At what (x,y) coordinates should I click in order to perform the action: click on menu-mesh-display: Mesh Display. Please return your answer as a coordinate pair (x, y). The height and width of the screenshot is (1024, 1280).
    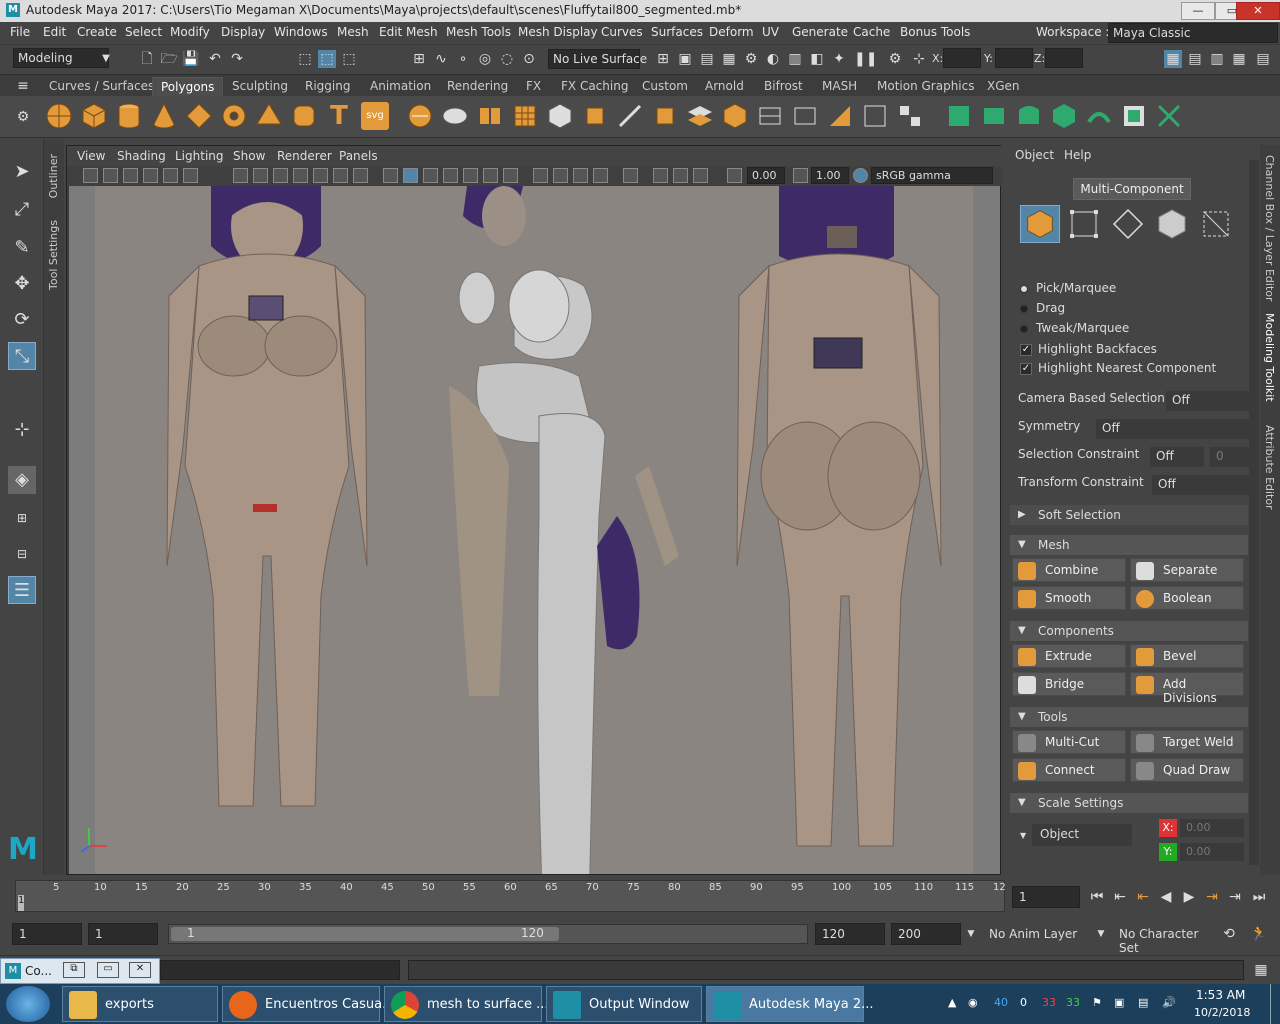
    Looking at the image, I should click on (558, 32).